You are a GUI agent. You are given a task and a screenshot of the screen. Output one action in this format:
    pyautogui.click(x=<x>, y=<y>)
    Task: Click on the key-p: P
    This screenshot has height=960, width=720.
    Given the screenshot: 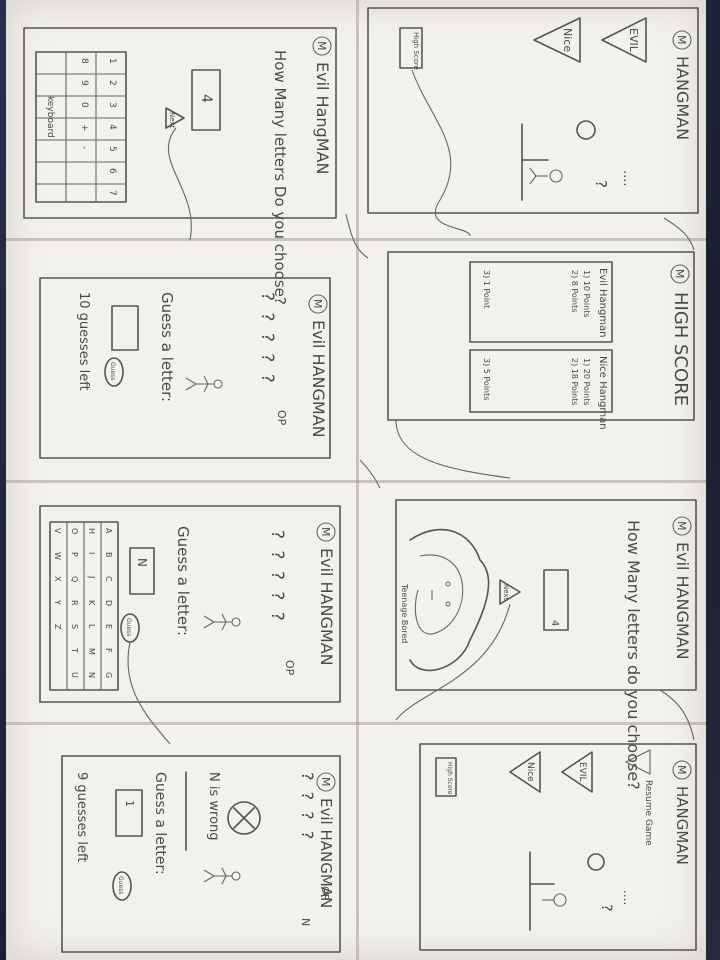 What is the action you would take?
    pyautogui.click(x=74, y=554)
    